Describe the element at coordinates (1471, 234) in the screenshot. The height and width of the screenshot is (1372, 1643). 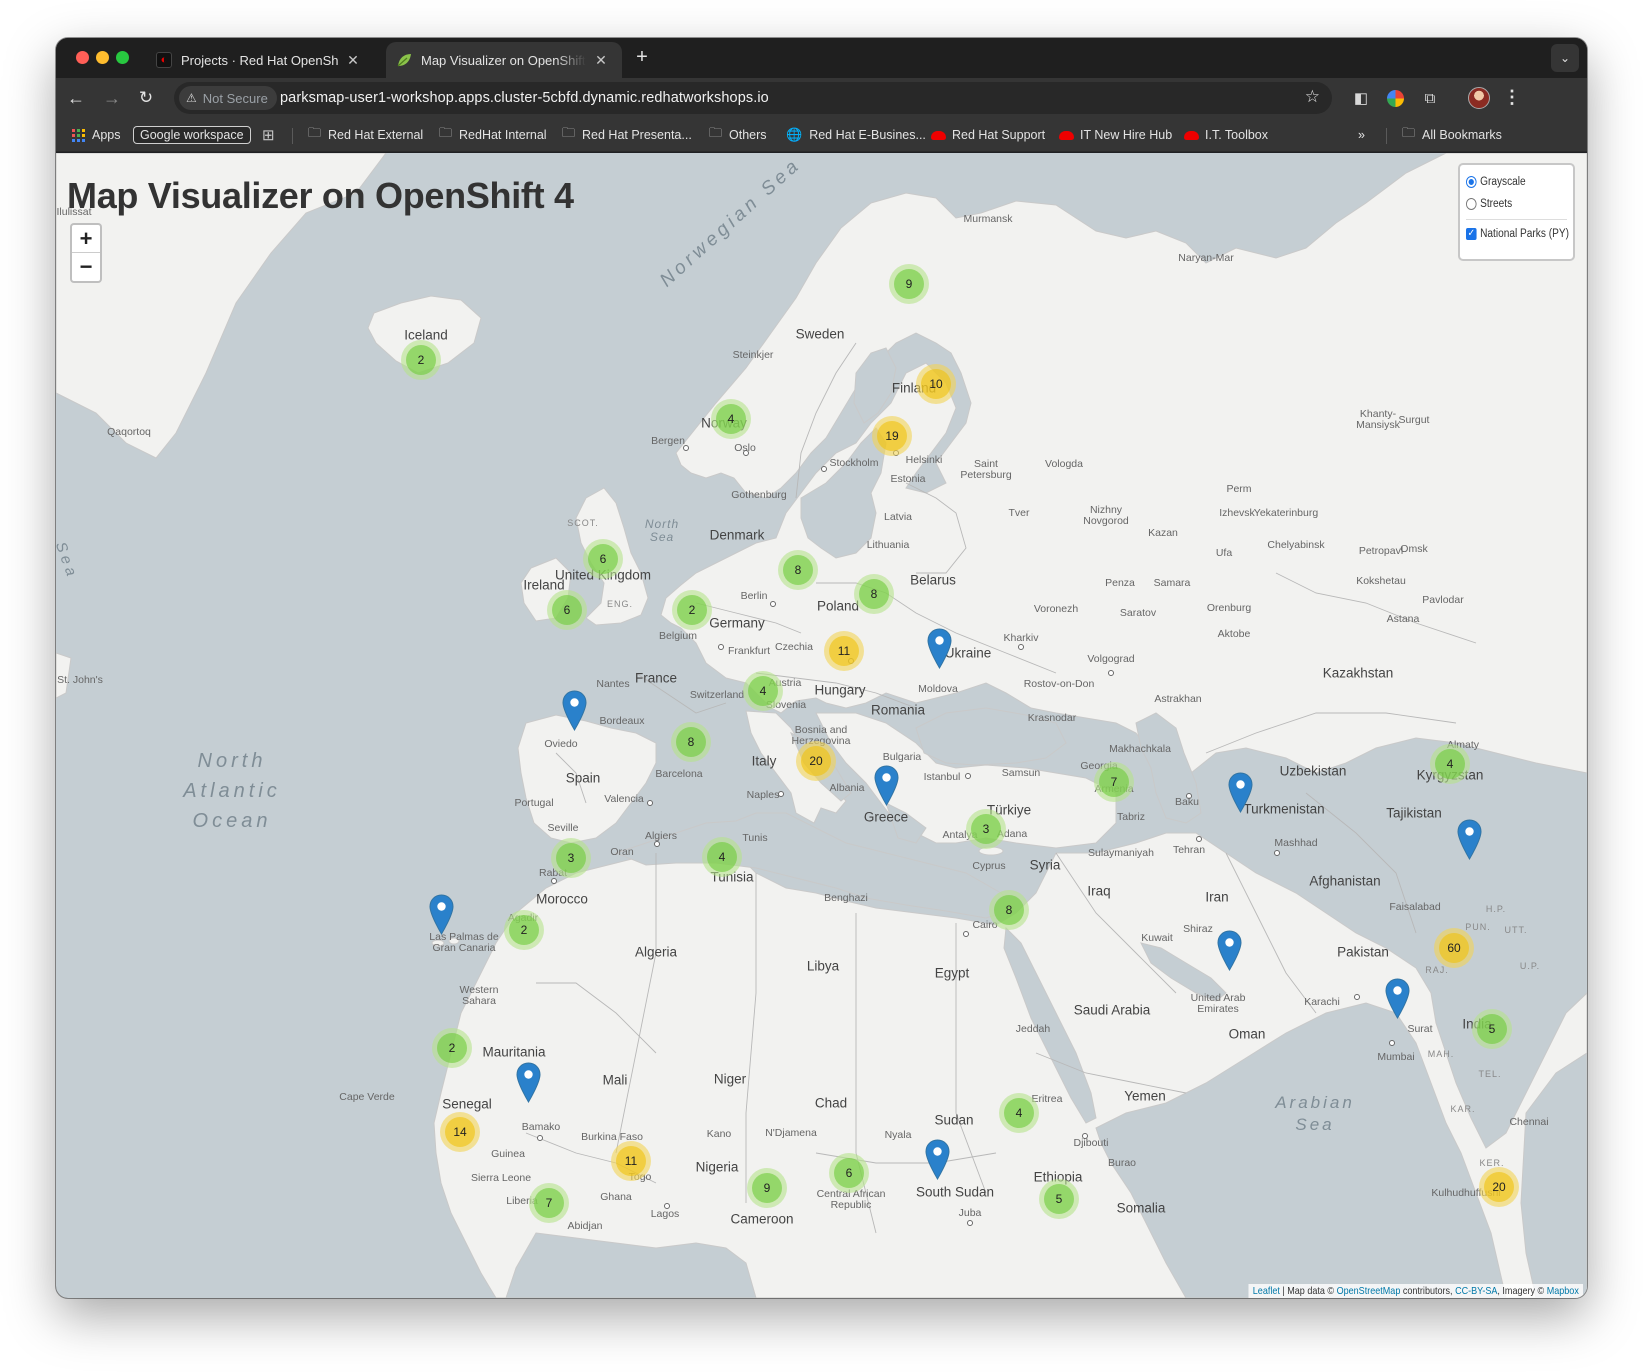
I see `checkbox-checked: ✓` at that location.